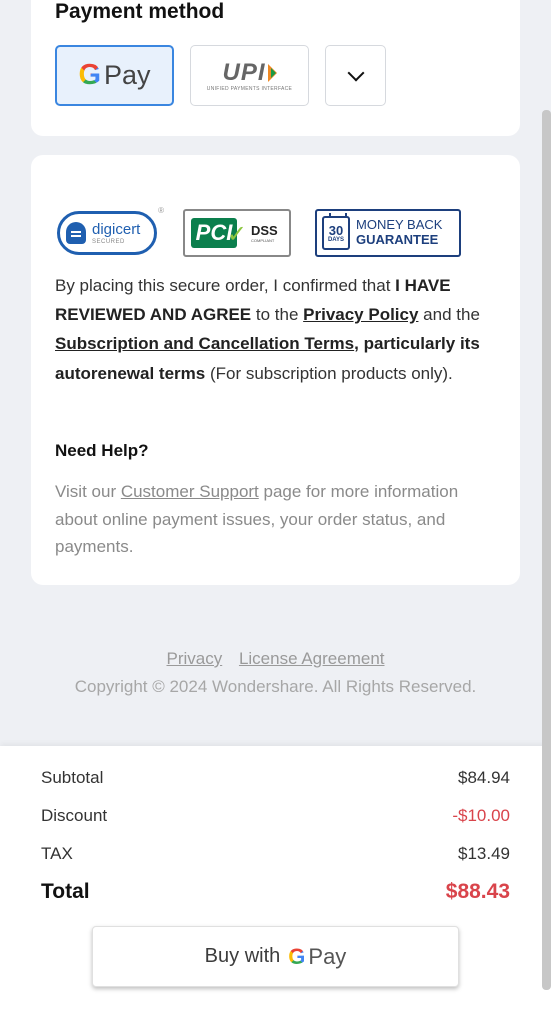  What do you see at coordinates (275, 778) in the screenshot?
I see `subtotal-row: Subtotal $84.94` at bounding box center [275, 778].